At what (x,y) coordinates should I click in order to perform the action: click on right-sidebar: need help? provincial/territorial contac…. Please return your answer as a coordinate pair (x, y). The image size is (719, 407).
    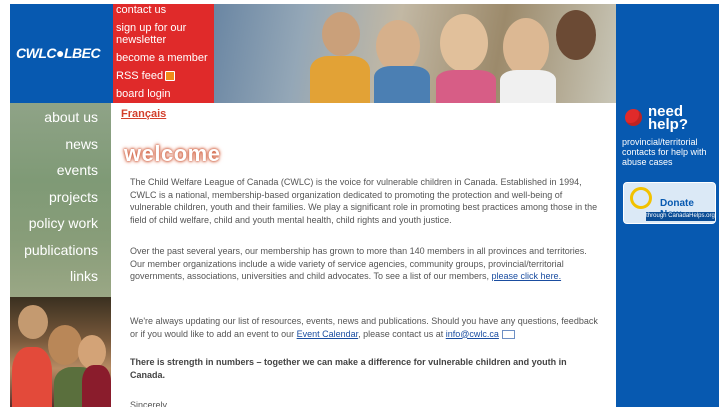
    Looking at the image, I should click on (667, 205).